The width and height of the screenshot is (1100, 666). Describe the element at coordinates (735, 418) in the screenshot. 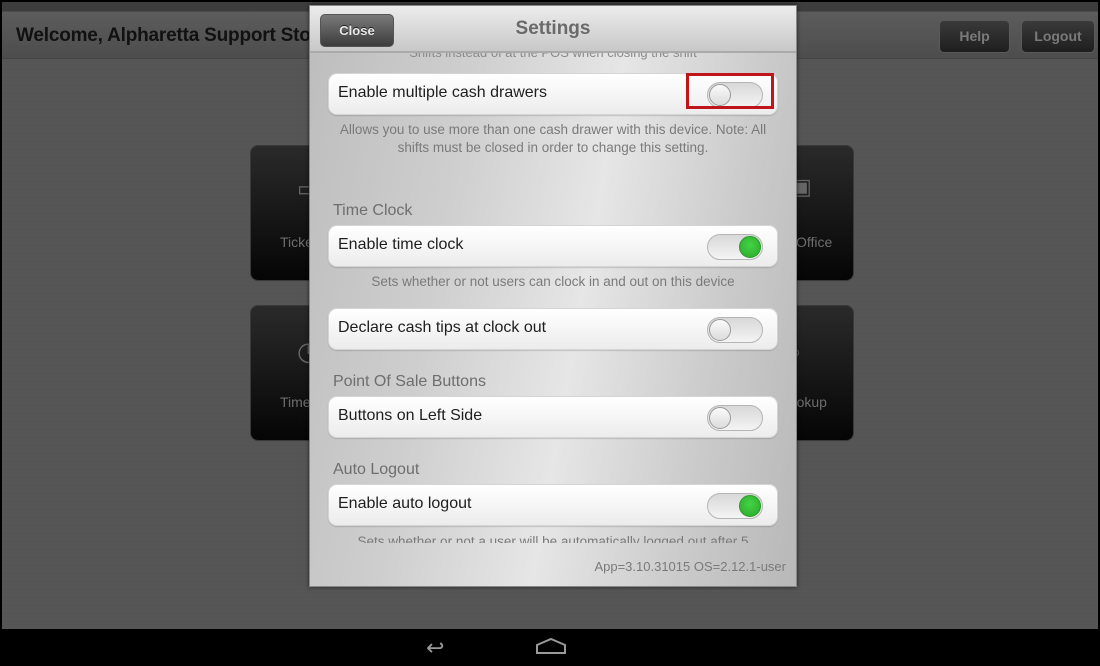

I see `buttons-left-side-toggle` at that location.